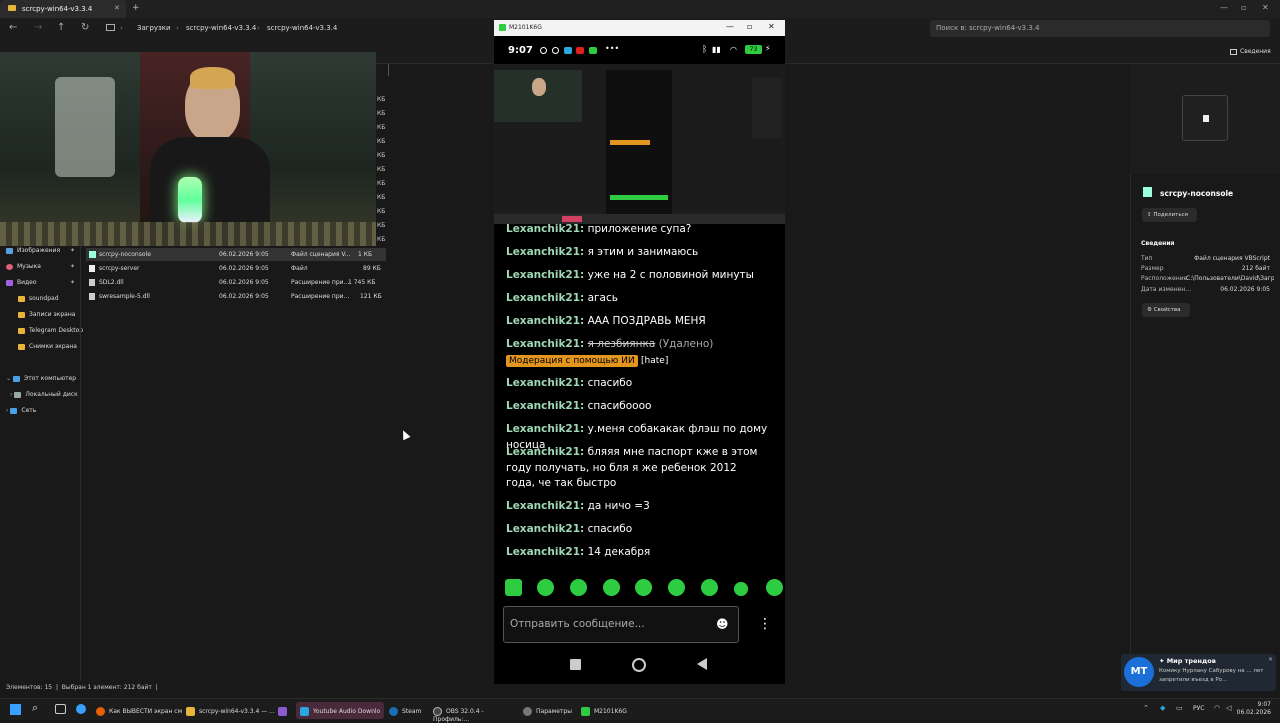 This screenshot has height=723, width=1280. Describe the element at coordinates (92, 254) in the screenshot. I see `script-file-icon` at that location.